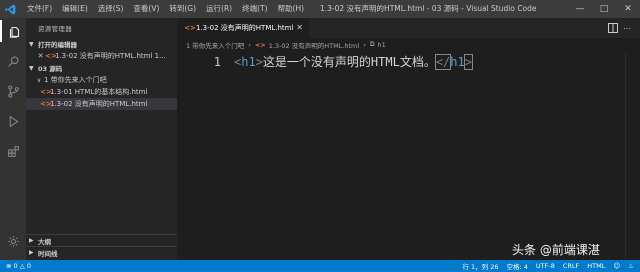 The image size is (640, 272). I want to click on outline-label: 大纲, so click(44, 241).